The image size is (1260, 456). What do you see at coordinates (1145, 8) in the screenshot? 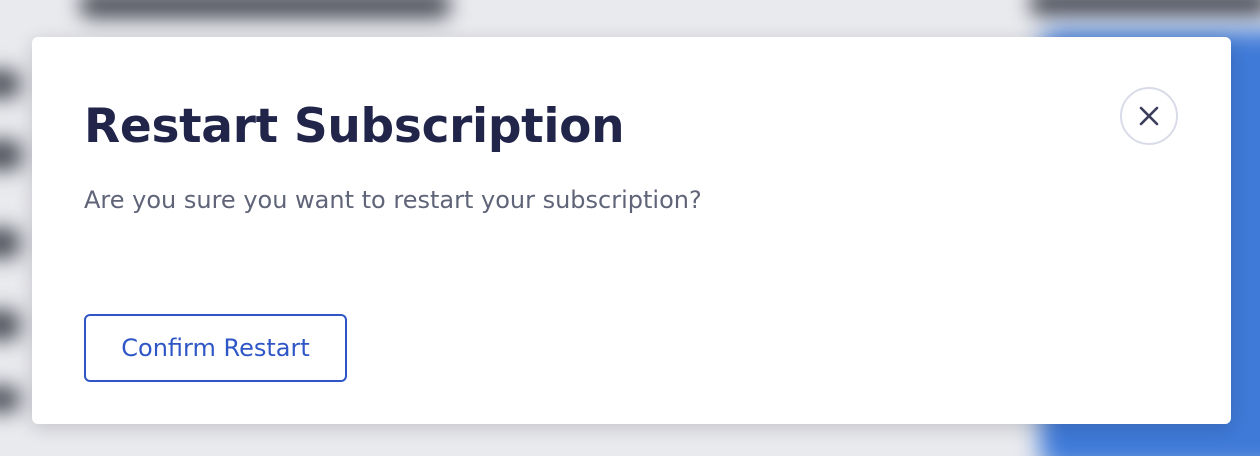
I see `blurred-header-shape-right` at bounding box center [1145, 8].